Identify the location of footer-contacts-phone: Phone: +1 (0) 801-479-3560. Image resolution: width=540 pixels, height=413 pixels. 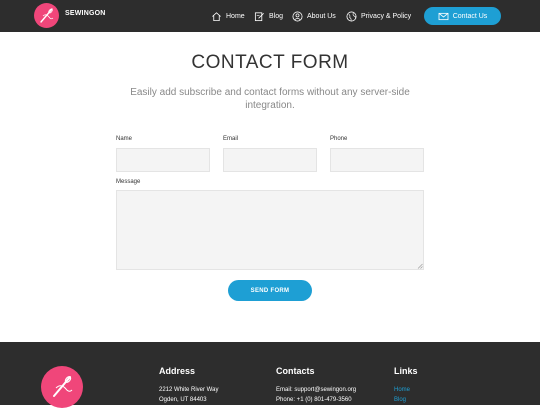
(314, 400).